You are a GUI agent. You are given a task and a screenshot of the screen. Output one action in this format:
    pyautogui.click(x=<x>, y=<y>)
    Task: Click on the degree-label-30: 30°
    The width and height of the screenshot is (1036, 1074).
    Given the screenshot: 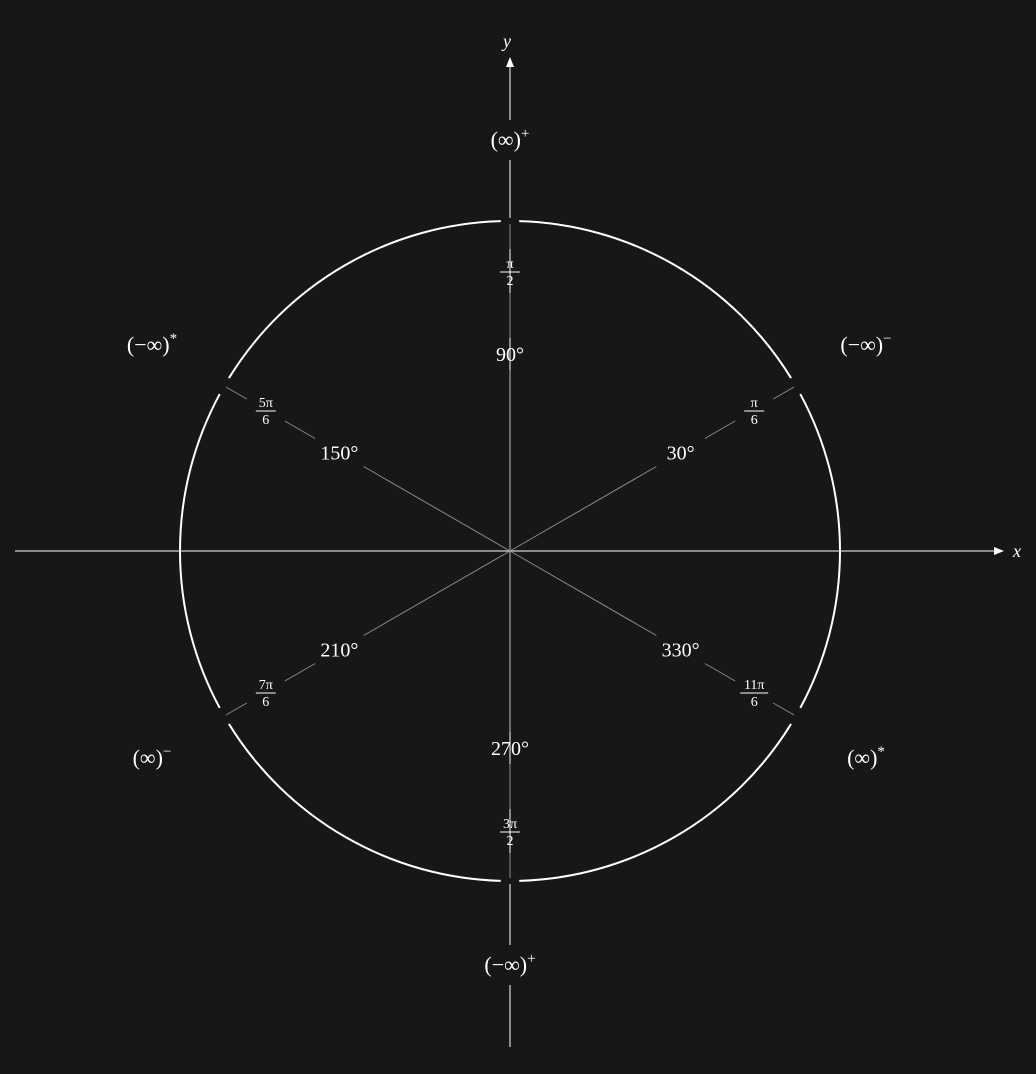 What is the action you would take?
    pyautogui.click(x=681, y=454)
    